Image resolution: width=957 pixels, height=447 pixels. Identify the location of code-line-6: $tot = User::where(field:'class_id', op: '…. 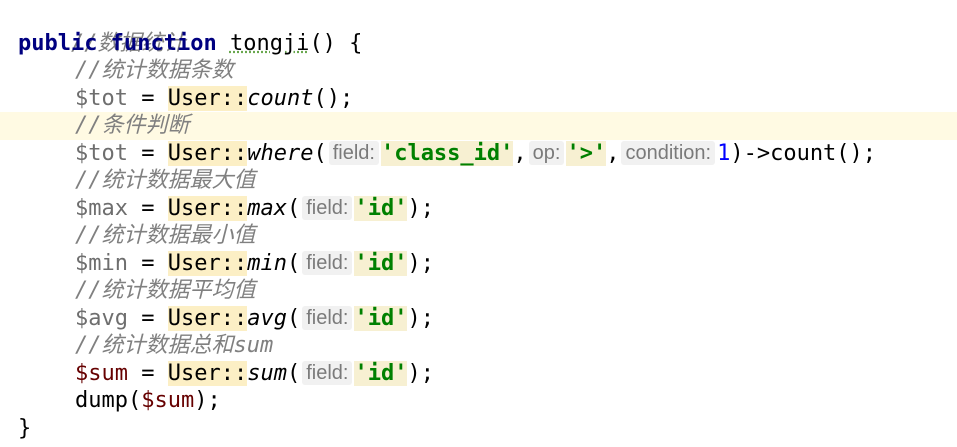
(478, 154).